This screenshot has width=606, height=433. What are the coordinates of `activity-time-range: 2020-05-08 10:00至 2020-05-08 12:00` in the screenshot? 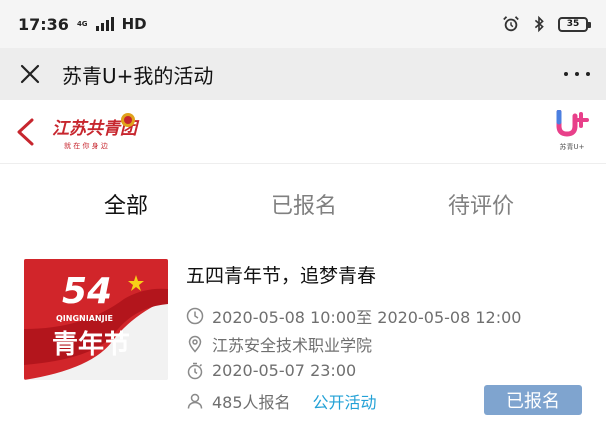 It's located at (367, 317).